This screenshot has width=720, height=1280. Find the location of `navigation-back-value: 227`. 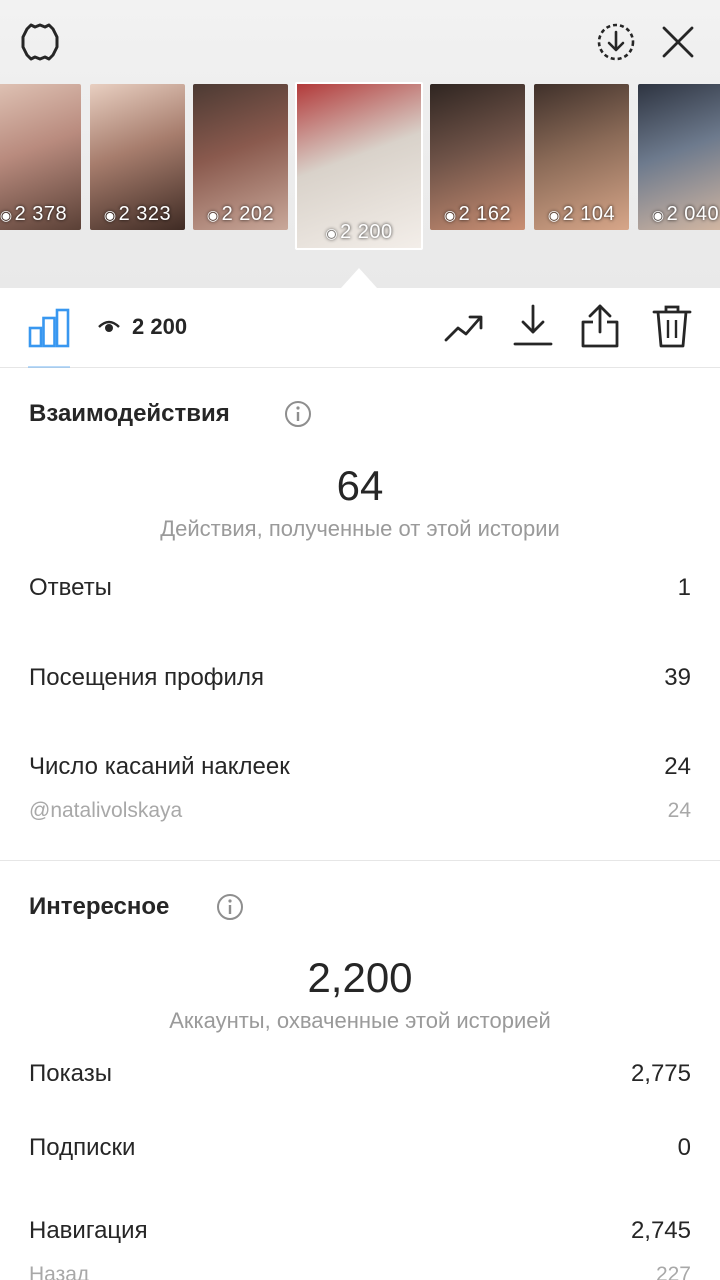

navigation-back-value: 227 is located at coordinates (673, 1271).